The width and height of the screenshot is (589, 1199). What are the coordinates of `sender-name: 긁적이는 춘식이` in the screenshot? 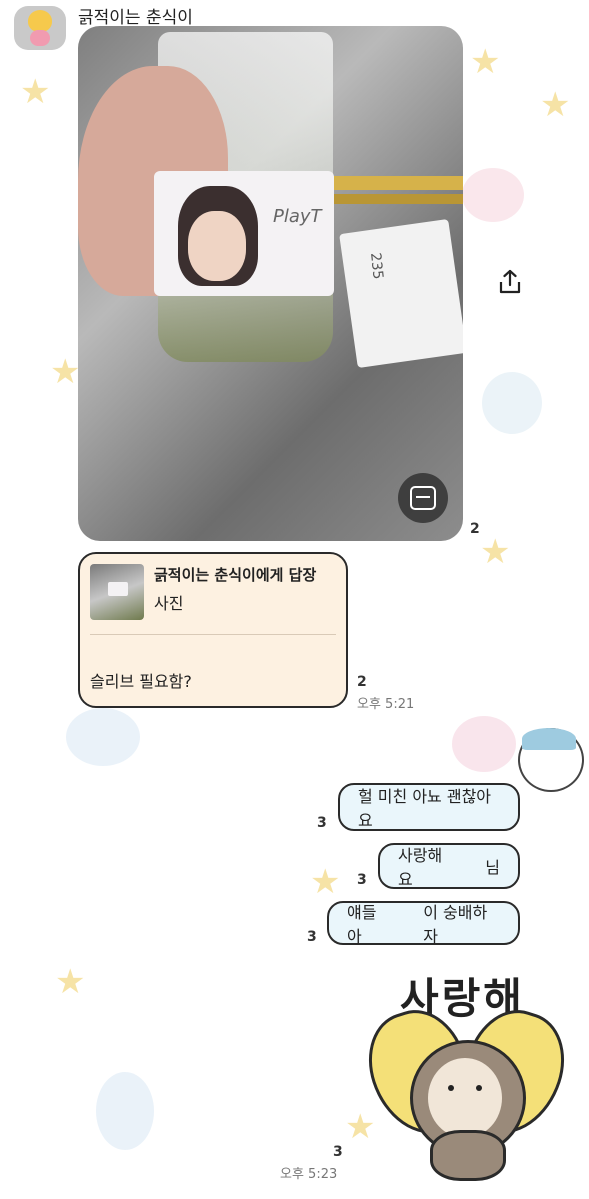 It's located at (135, 18).